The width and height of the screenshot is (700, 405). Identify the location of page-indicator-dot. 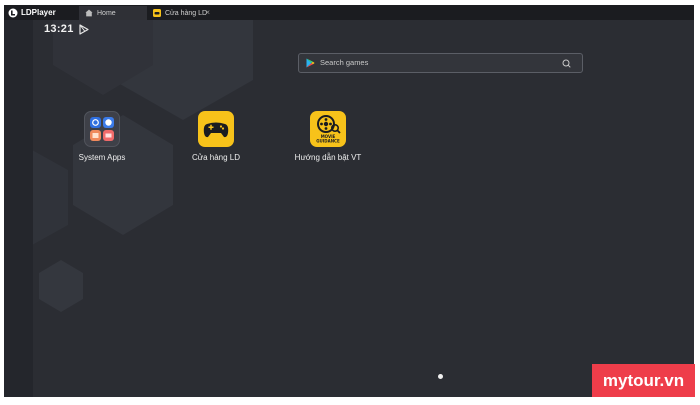
(440, 376).